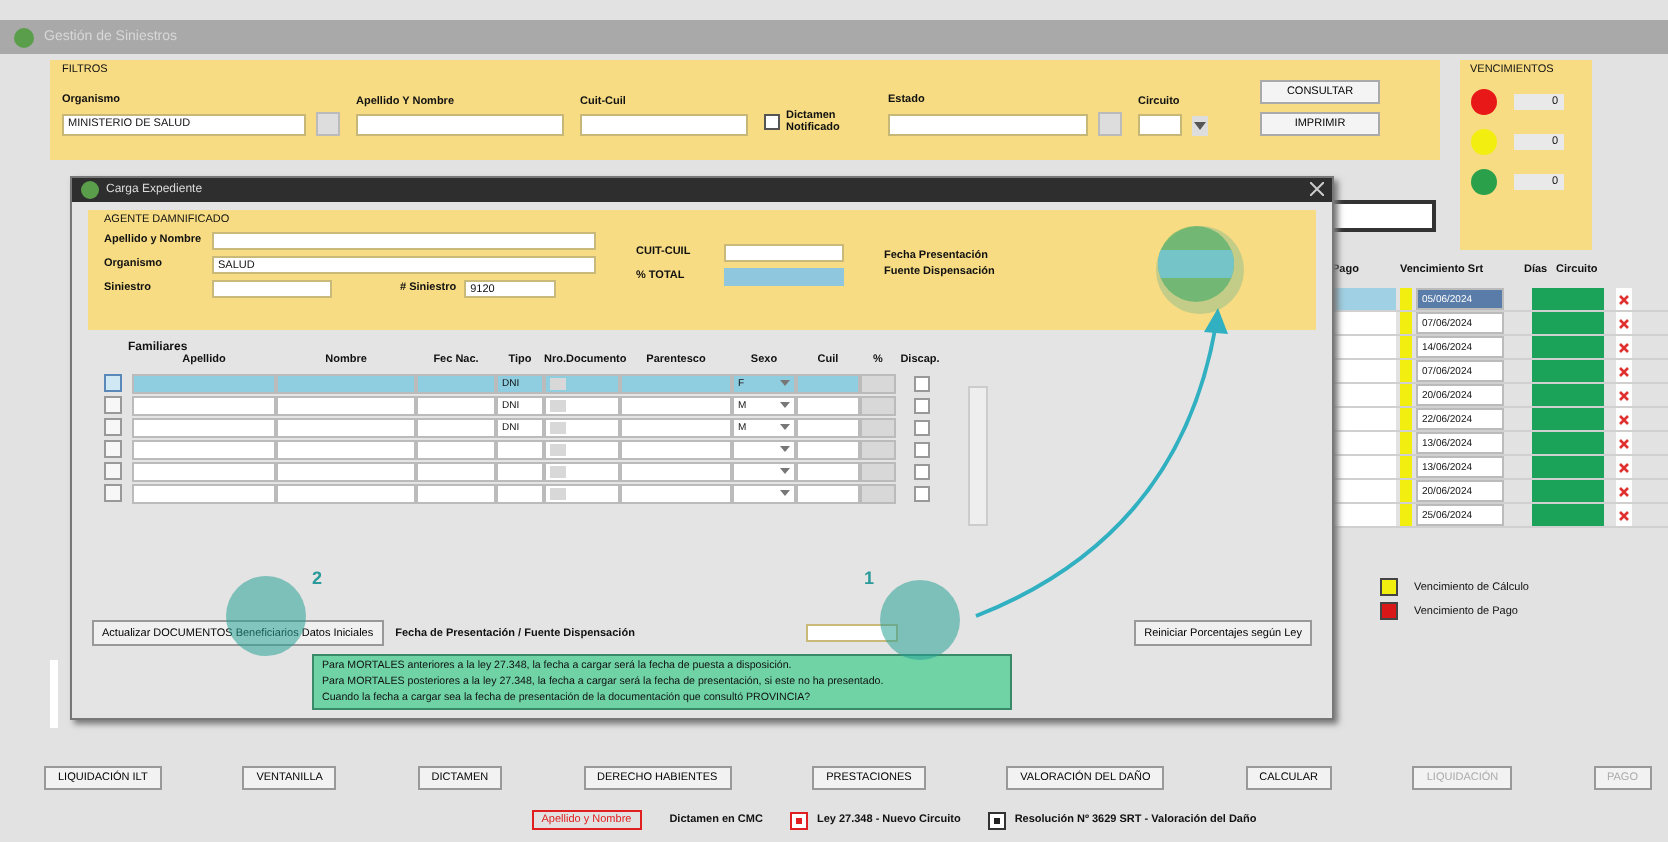  Describe the element at coordinates (869, 578) in the screenshot. I see `callout-number: 1` at that location.